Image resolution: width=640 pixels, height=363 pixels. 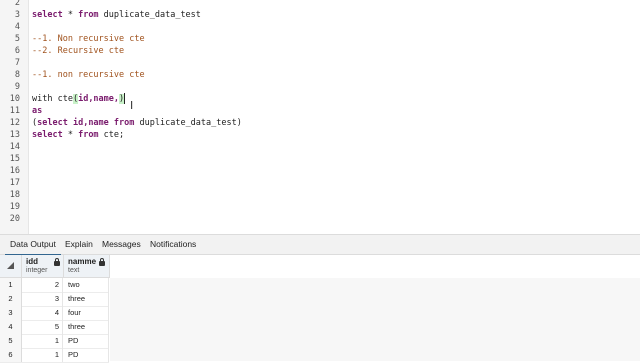 I want to click on cell-namme: two, so click(x=86, y=285).